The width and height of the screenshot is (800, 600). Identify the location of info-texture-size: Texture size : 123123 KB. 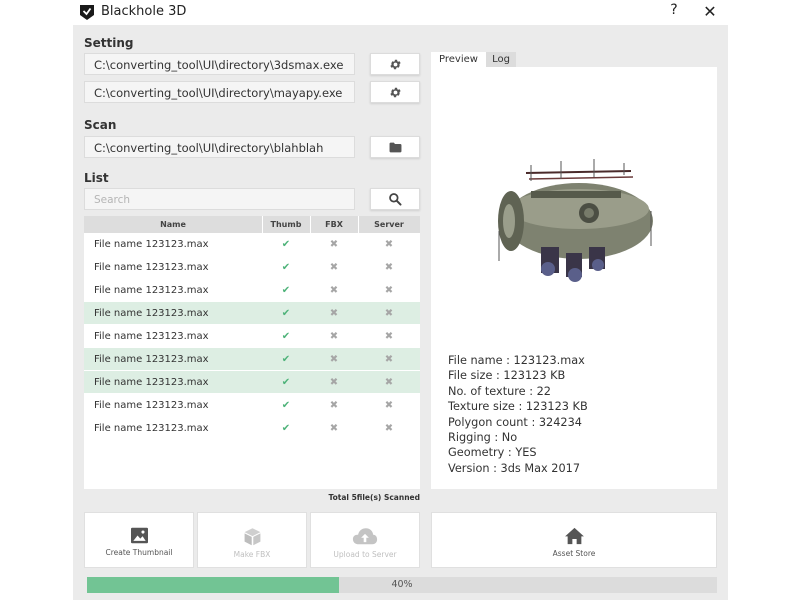
(518, 407).